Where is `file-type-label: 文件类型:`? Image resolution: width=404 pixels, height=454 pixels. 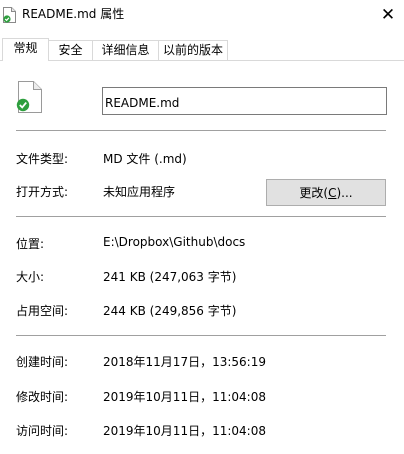
file-type-label: 文件类型: is located at coordinates (42, 159).